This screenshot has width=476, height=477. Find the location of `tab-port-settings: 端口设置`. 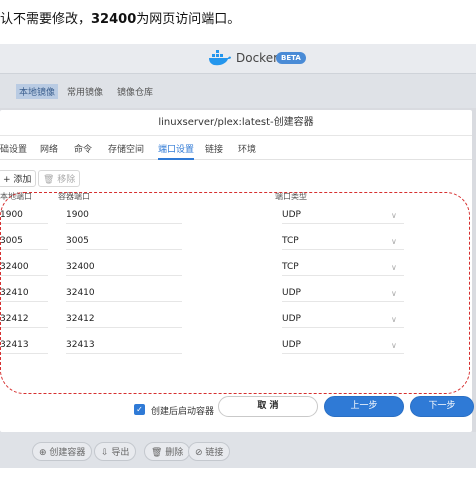

tab-port-settings: 端口设置 is located at coordinates (176, 151).